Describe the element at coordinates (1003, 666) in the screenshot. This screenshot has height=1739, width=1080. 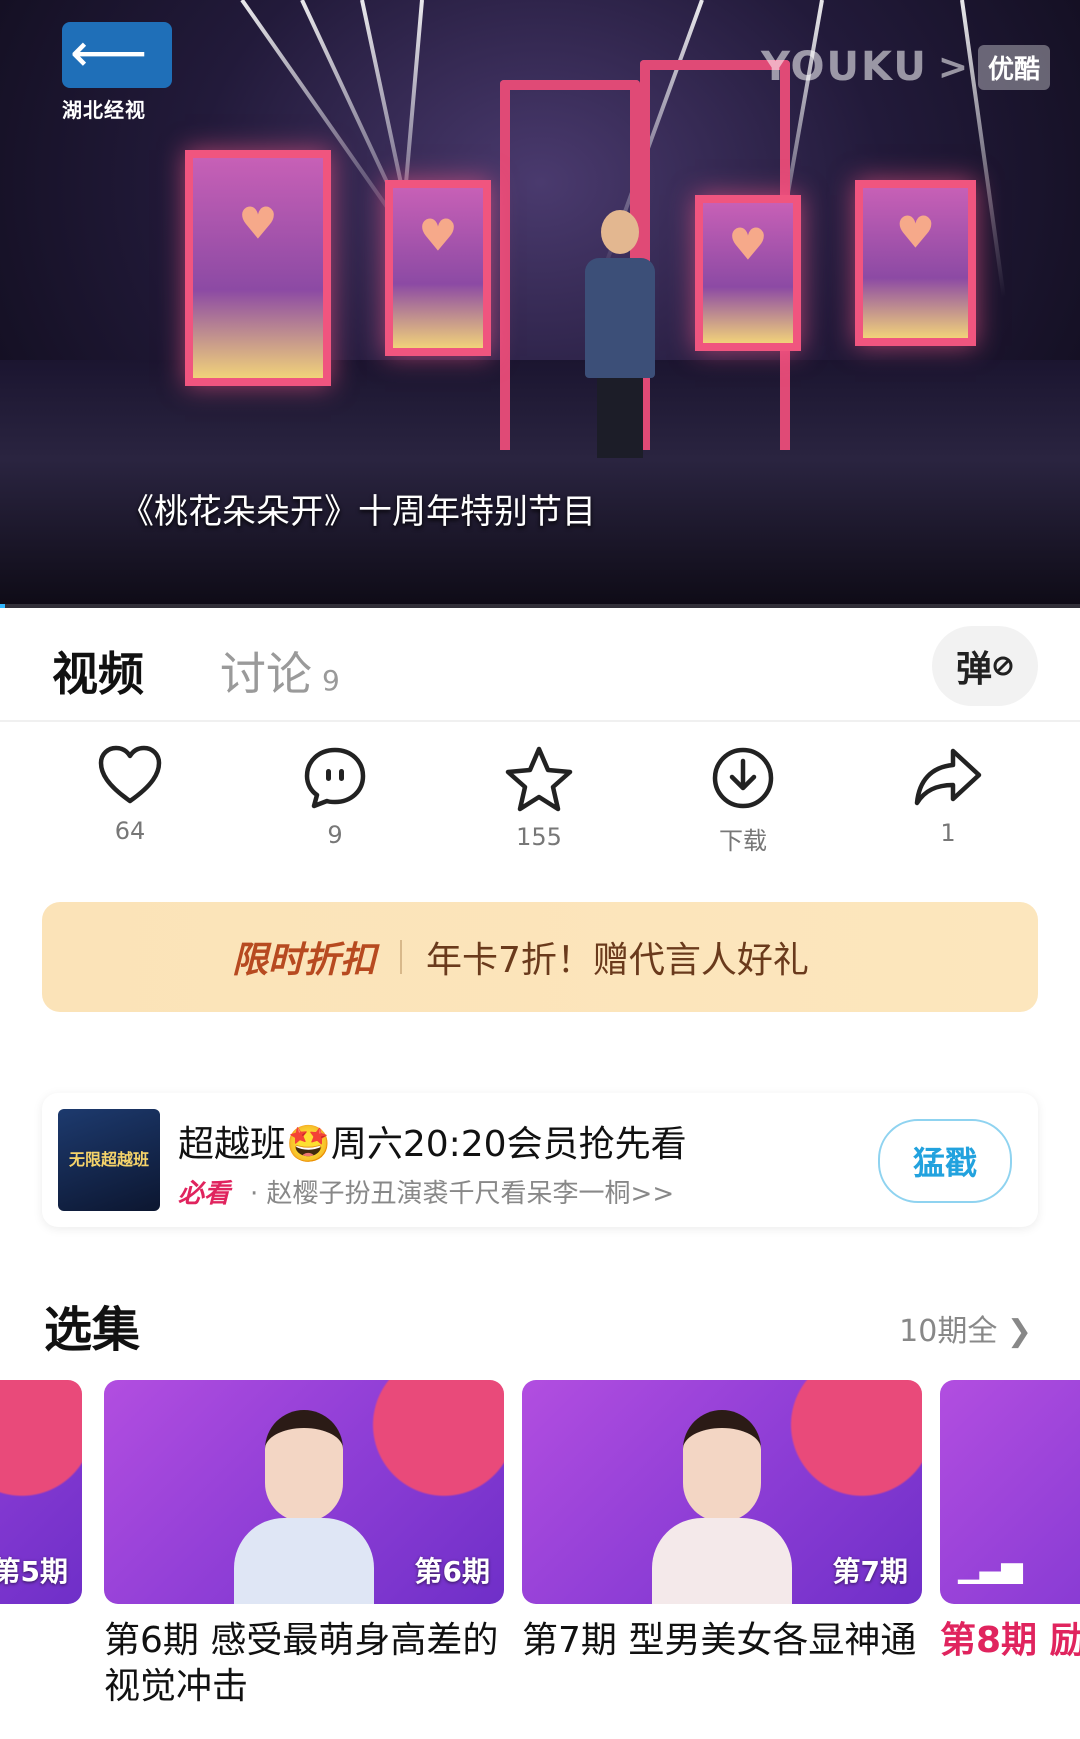
I see `danmu-off-icon` at that location.